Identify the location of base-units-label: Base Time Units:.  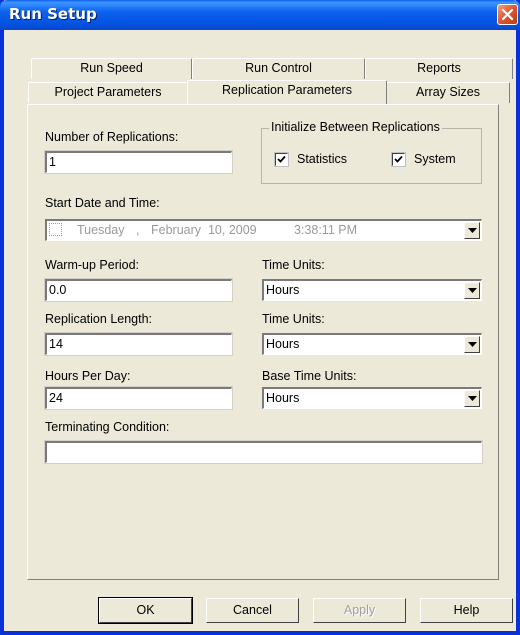
(309, 376).